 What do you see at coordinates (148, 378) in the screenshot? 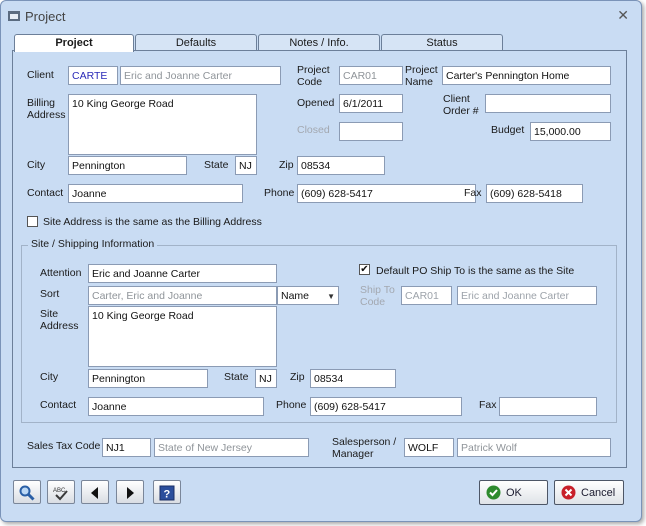
I see `site-city-field: Pennington` at bounding box center [148, 378].